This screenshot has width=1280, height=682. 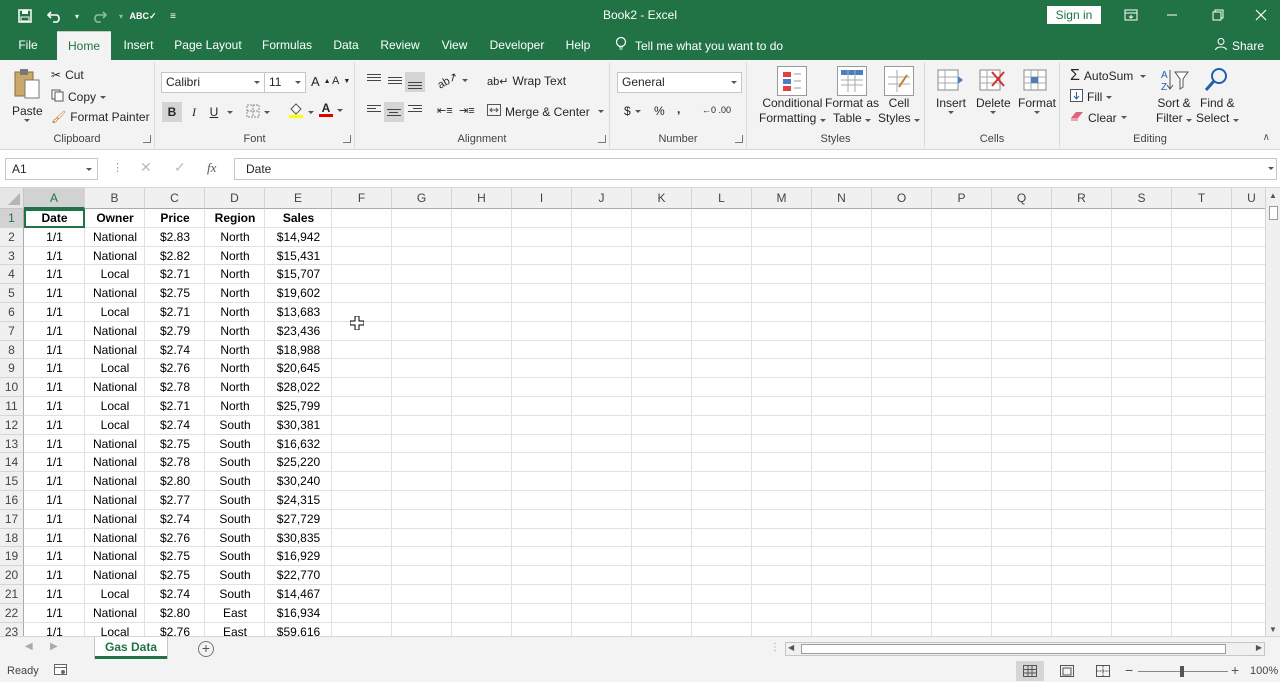 I want to click on header-cell-sales: Sales, so click(x=298, y=218).